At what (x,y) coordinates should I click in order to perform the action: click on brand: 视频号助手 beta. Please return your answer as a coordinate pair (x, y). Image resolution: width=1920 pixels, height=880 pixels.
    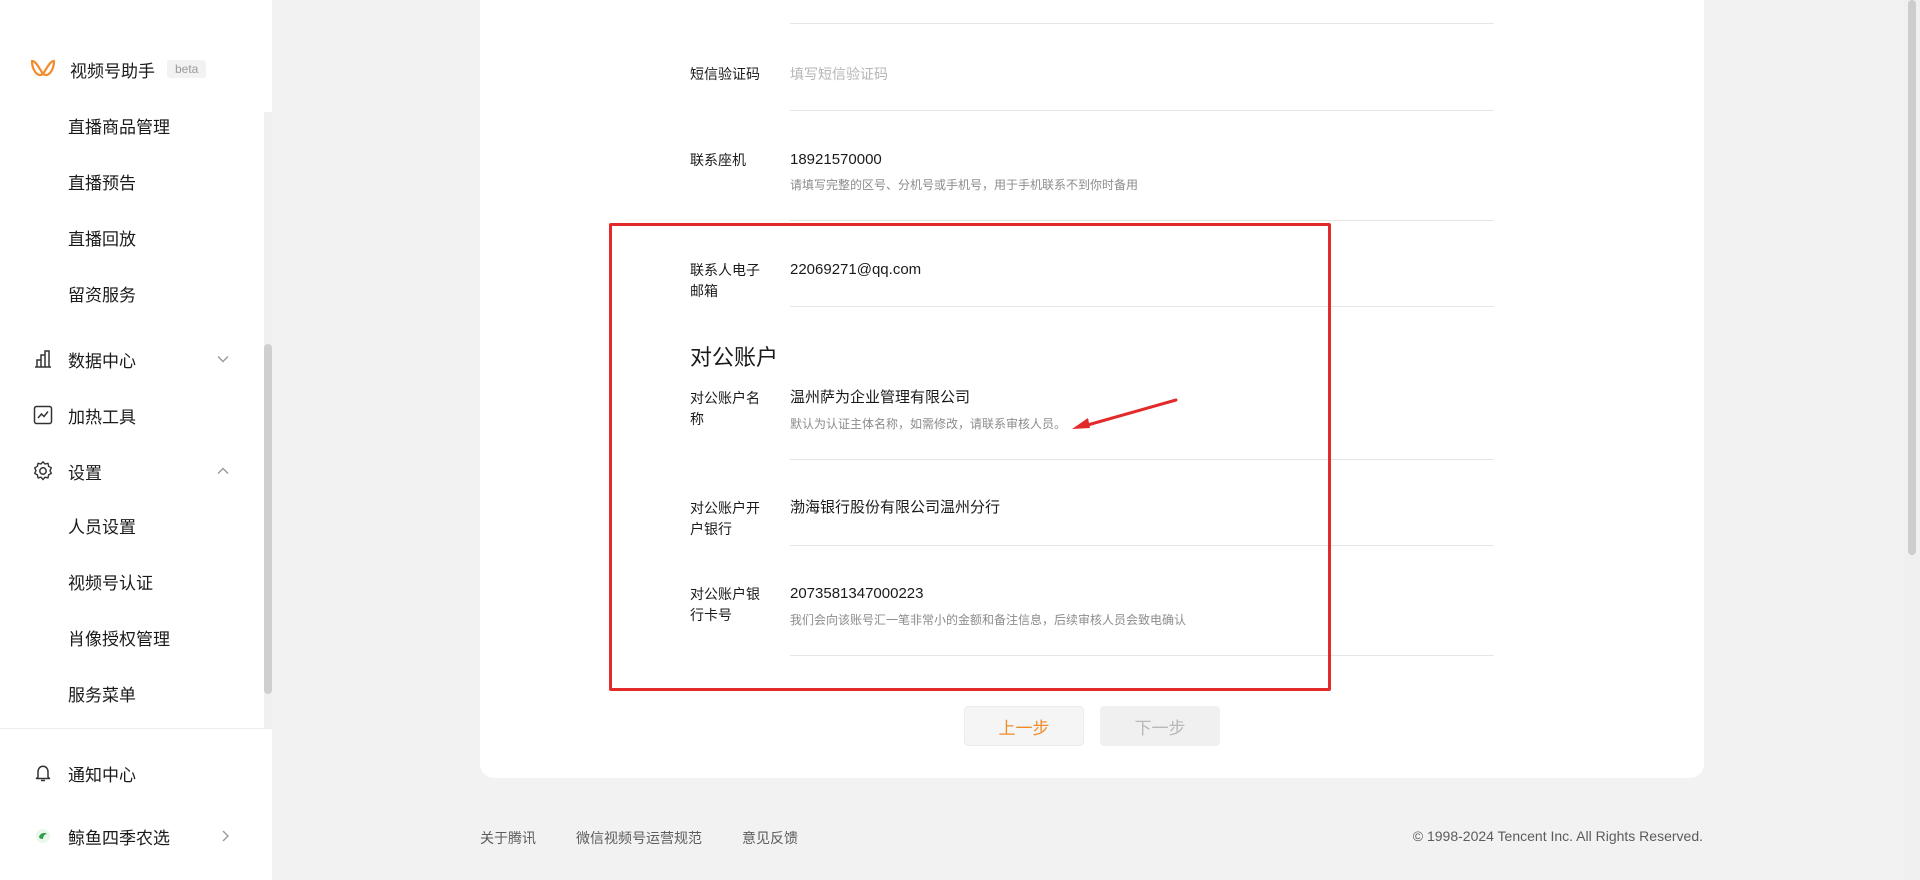
    Looking at the image, I should click on (118, 69).